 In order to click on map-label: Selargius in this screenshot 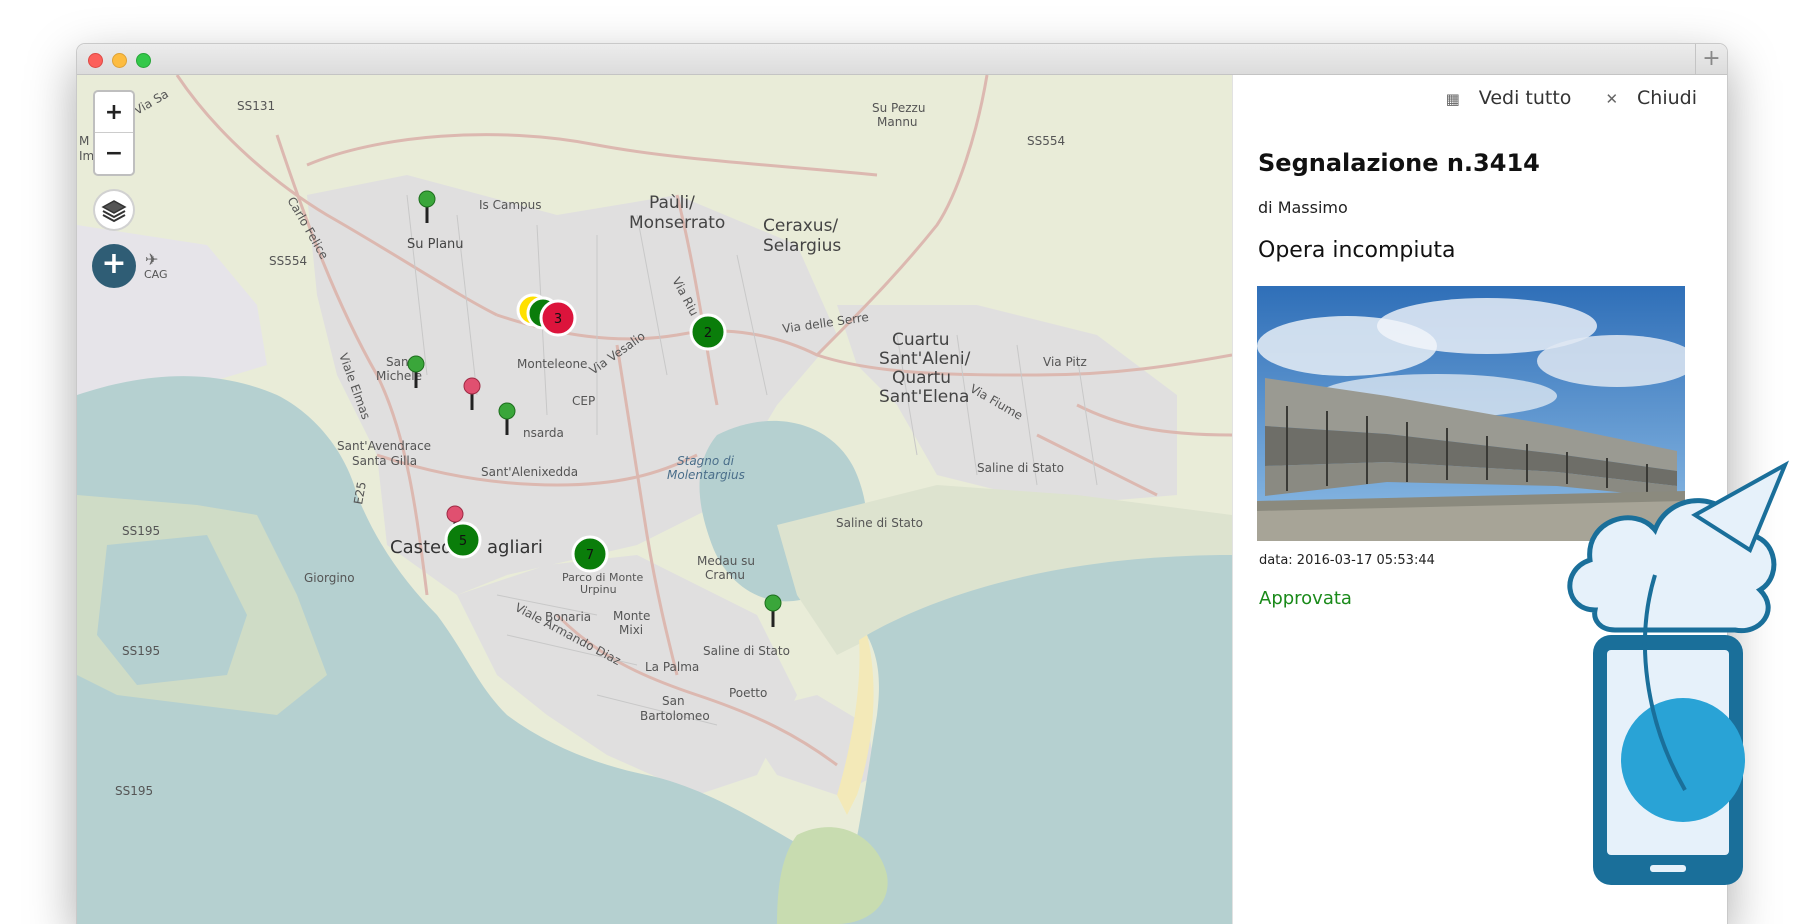, I will do `click(802, 246)`.